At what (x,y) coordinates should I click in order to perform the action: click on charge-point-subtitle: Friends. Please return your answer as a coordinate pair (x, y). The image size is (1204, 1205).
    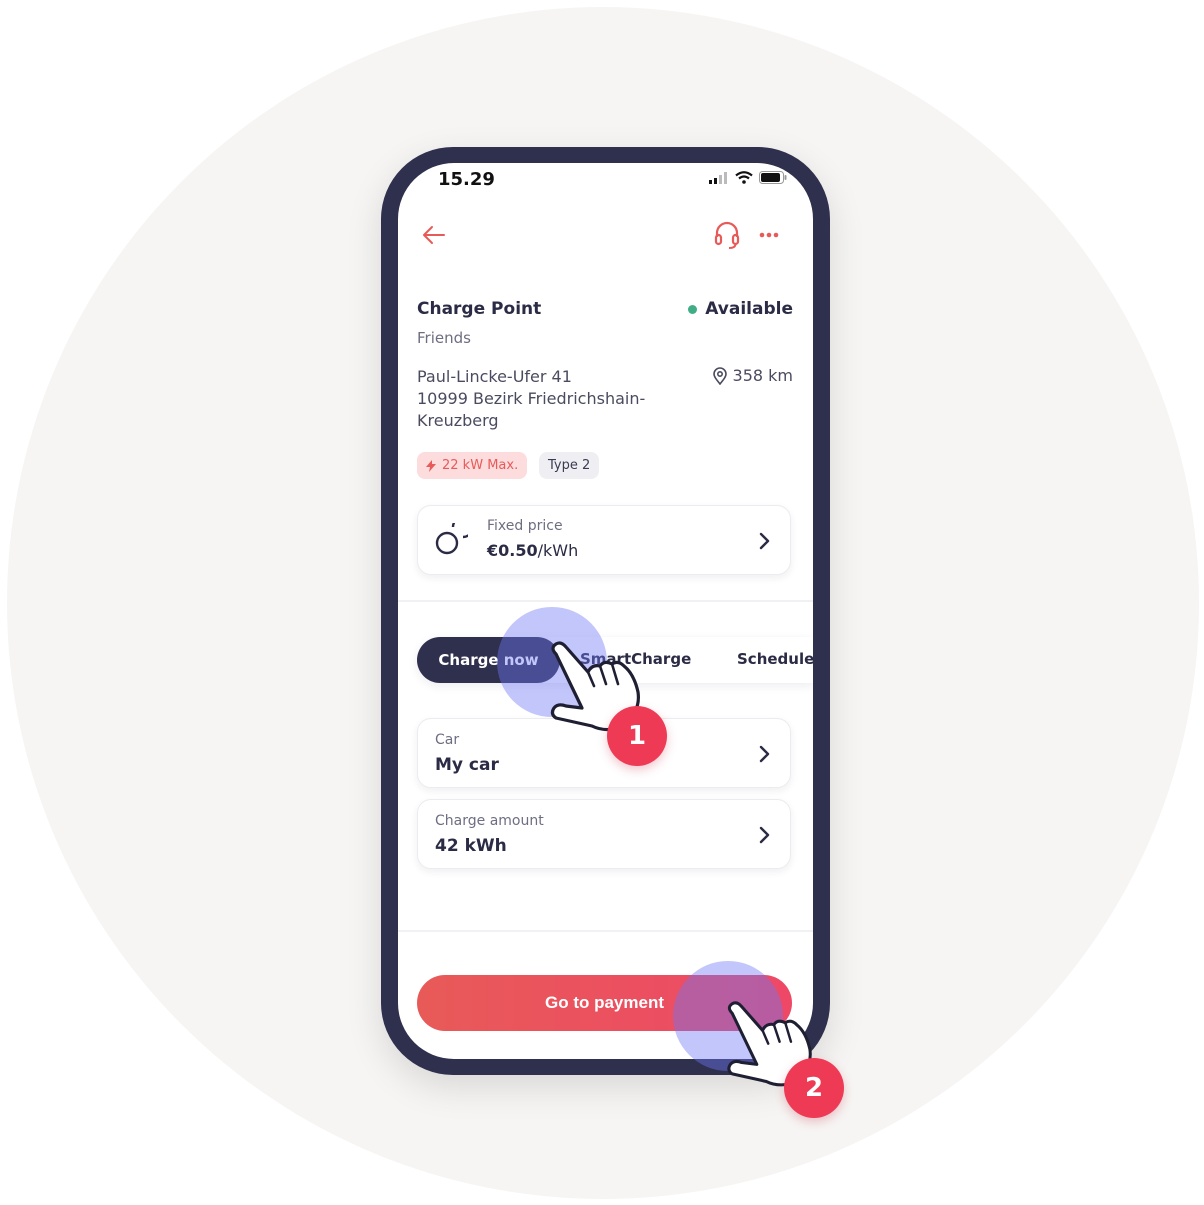
    Looking at the image, I should click on (444, 338).